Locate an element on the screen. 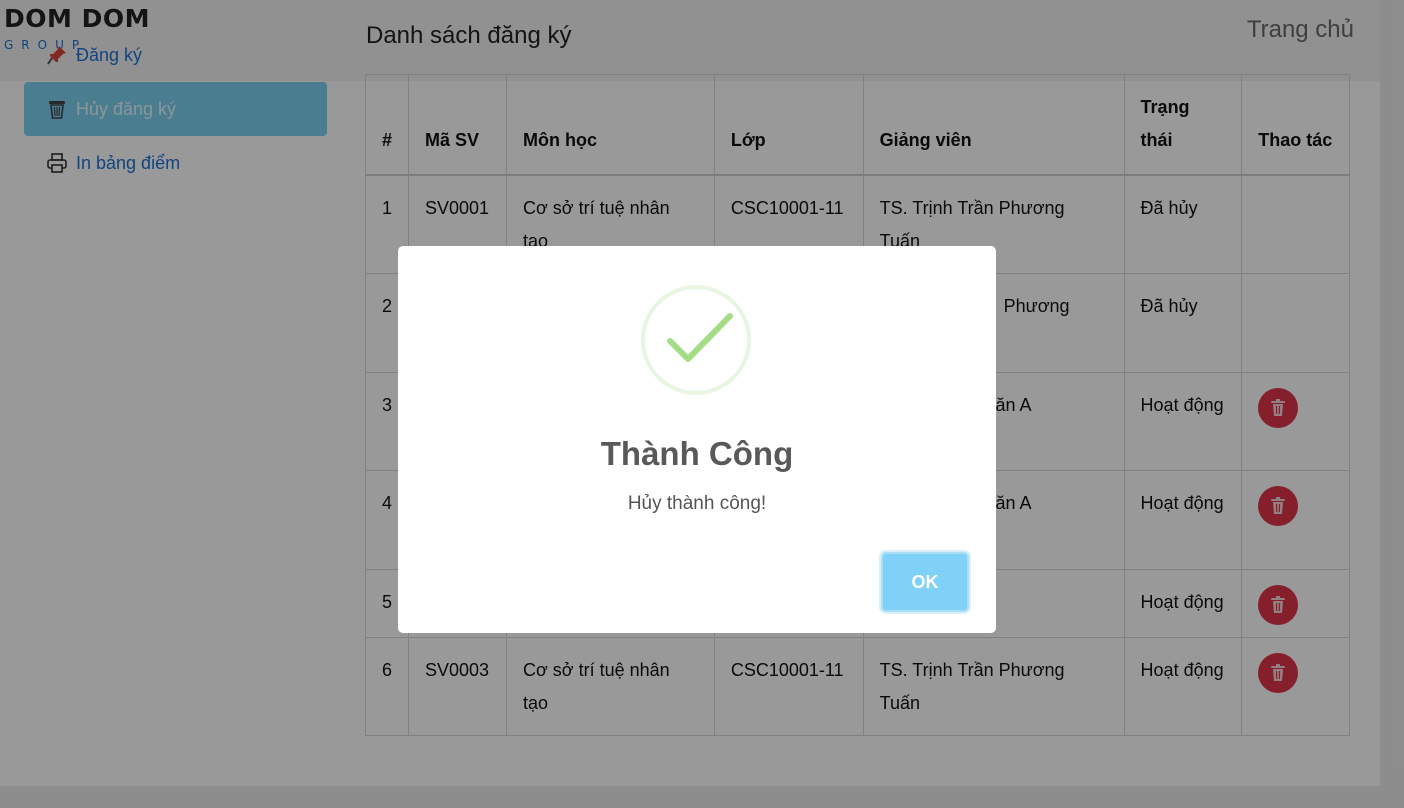 Image resolution: width=1404 pixels, height=808 pixels. dialog-title: Thành Công is located at coordinates (697, 453).